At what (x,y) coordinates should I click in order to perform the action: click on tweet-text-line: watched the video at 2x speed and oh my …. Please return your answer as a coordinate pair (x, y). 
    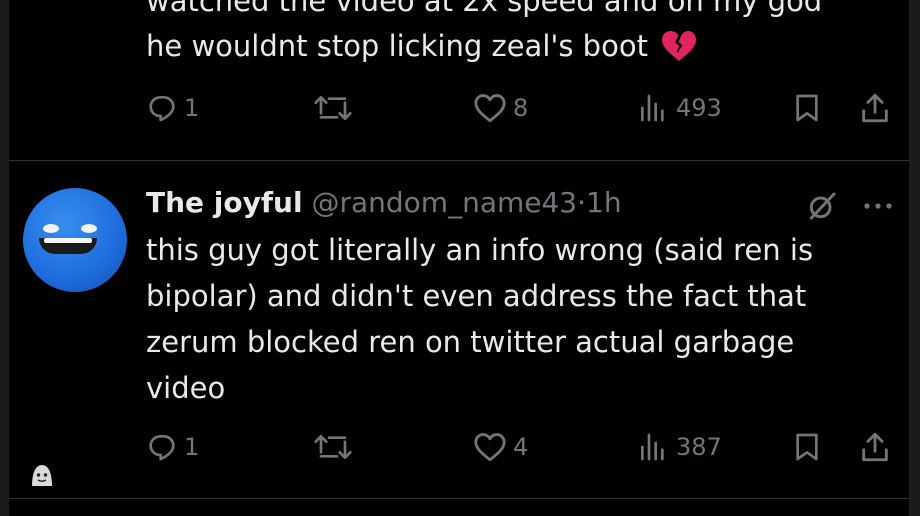
    Looking at the image, I should click on (484, 9).